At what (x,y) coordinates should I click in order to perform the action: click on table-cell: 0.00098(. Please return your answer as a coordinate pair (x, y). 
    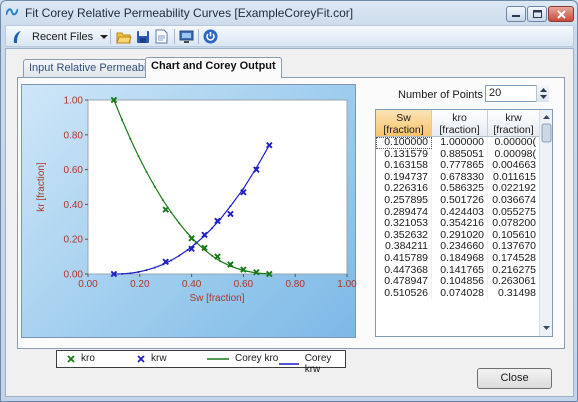
    Looking at the image, I should click on (514, 154).